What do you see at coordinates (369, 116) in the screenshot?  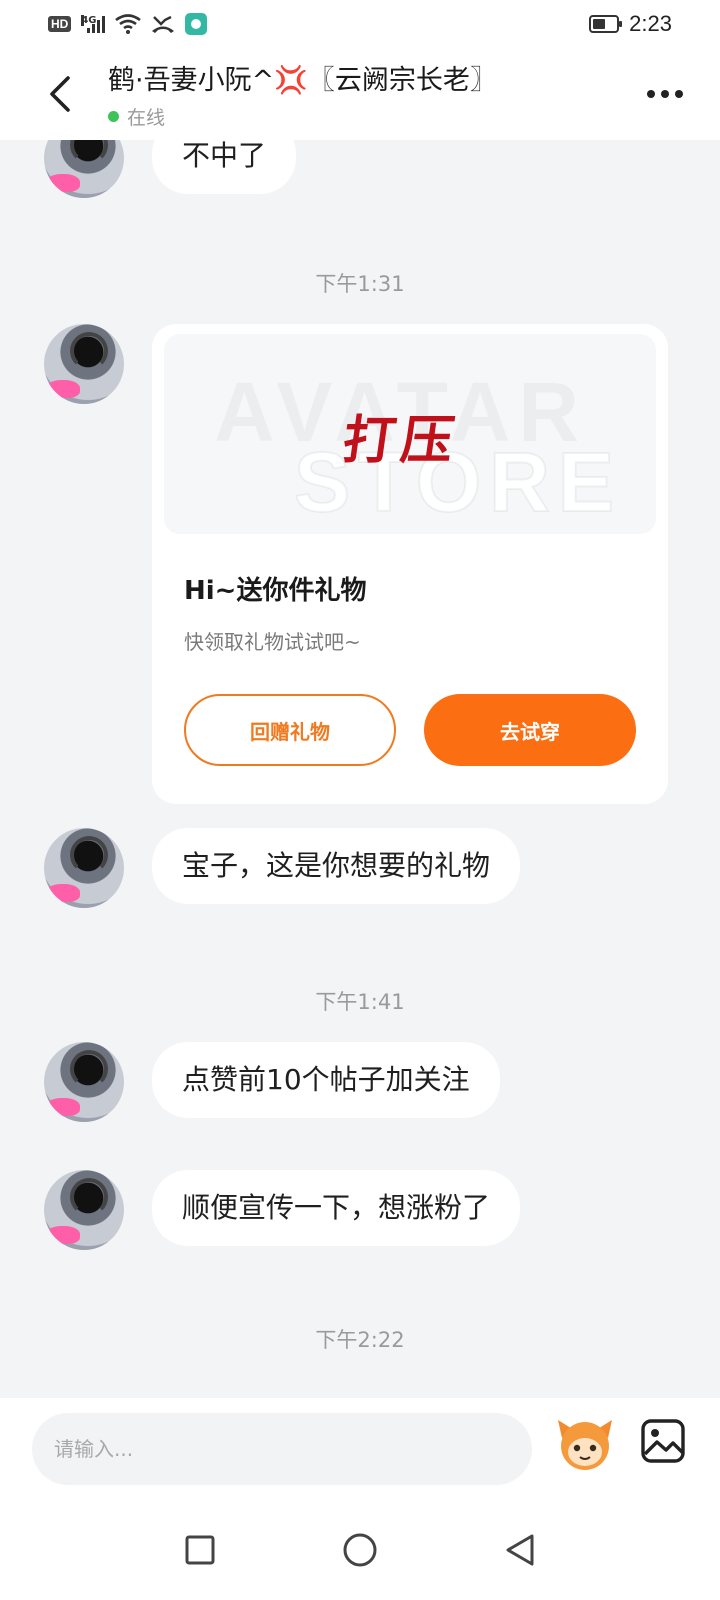 I see `online-status-row: 在线` at bounding box center [369, 116].